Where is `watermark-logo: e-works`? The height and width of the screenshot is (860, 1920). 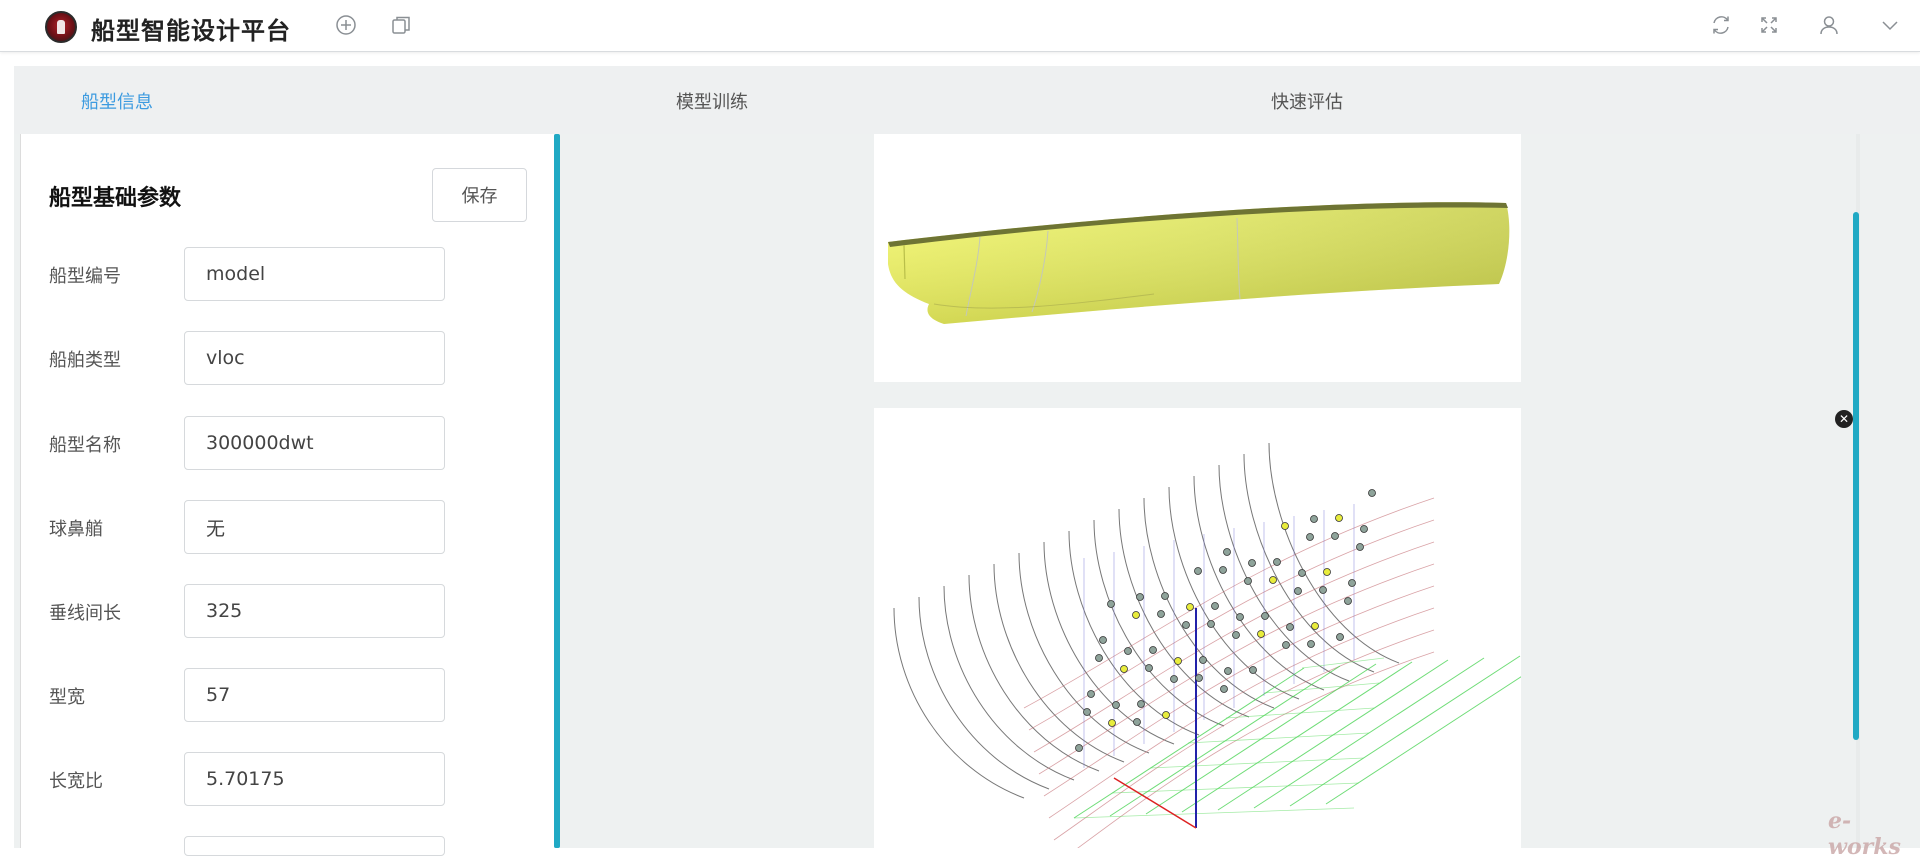 watermark-logo: e-works is located at coordinates (1864, 834).